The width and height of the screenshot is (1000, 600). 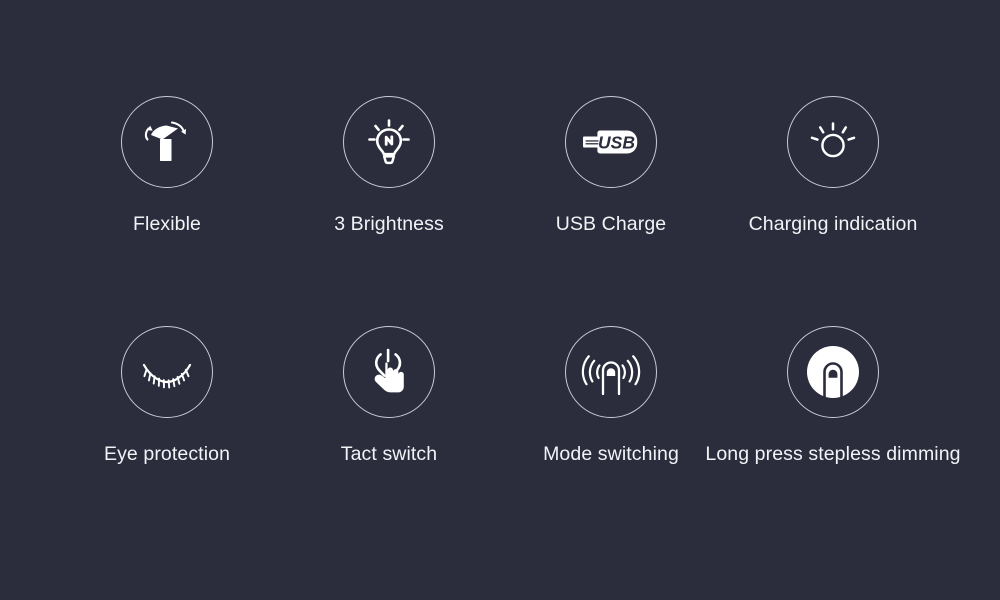 I want to click on fingertip-signal-icon, so click(x=611, y=372).